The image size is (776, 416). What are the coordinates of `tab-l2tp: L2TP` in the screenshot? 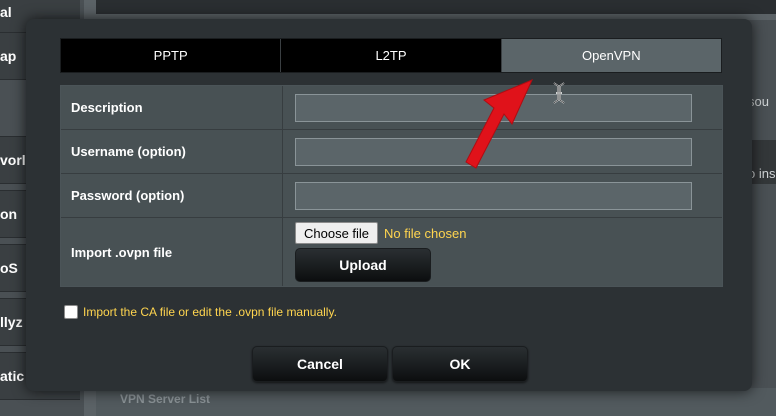 It's located at (391, 55).